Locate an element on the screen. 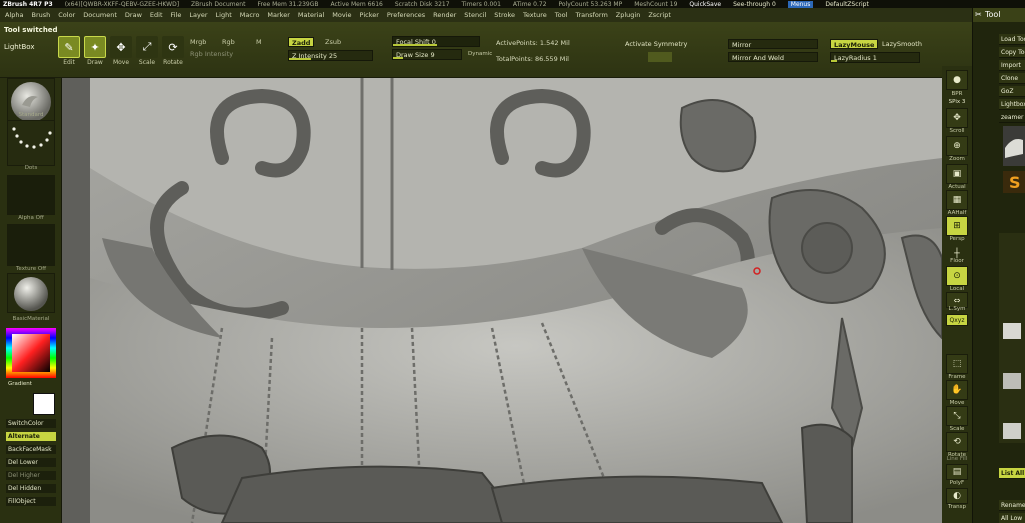  transp-button: ◐ is located at coordinates (957, 496).